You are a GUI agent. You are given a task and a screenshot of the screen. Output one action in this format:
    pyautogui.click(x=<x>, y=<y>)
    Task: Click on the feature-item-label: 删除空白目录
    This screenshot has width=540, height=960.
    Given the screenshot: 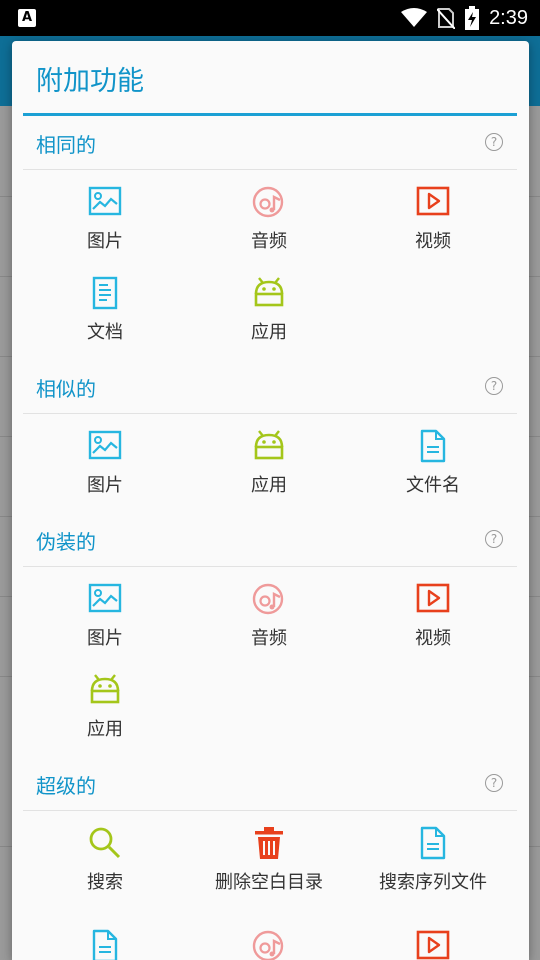 What is the action you would take?
    pyautogui.click(x=269, y=882)
    